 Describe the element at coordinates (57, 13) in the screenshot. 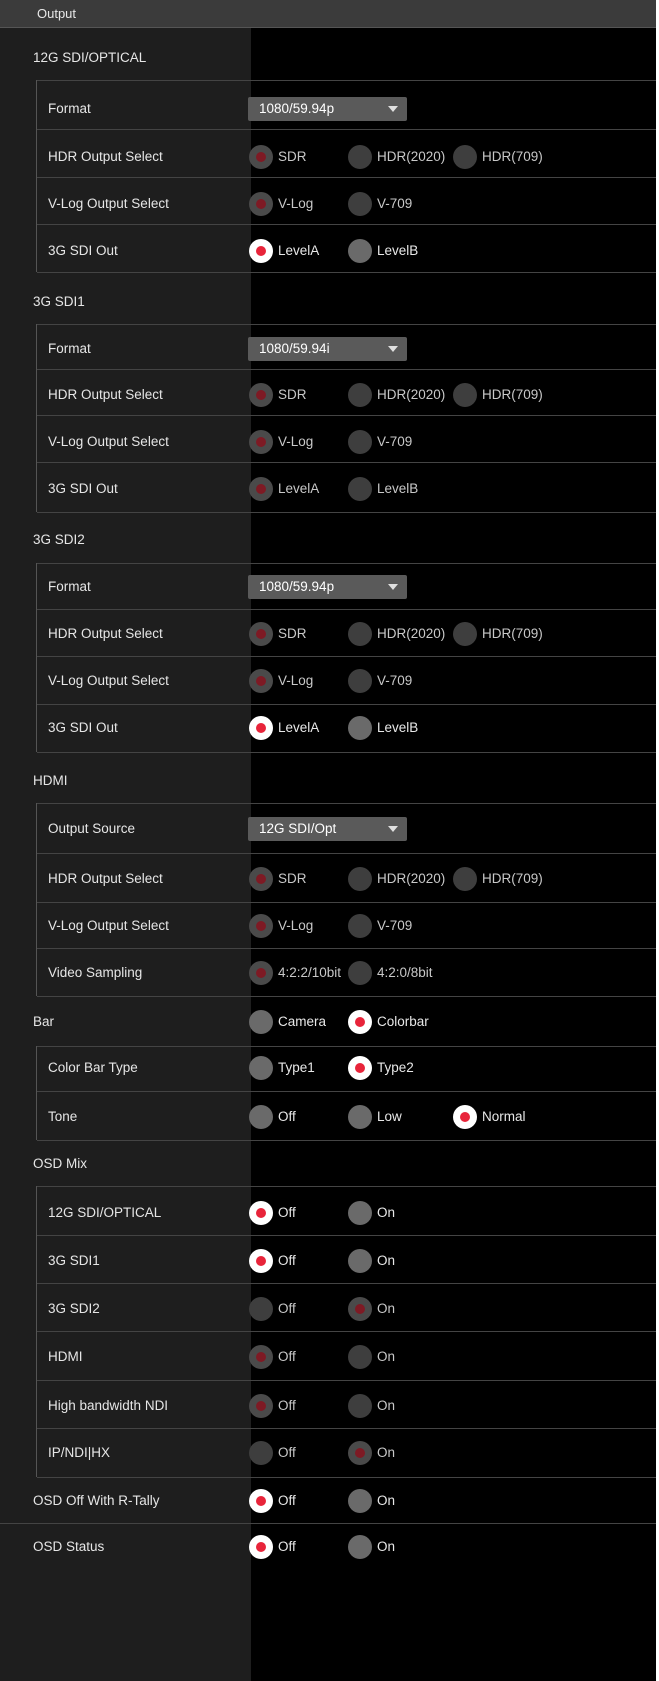

I see `page-title: Output` at that location.